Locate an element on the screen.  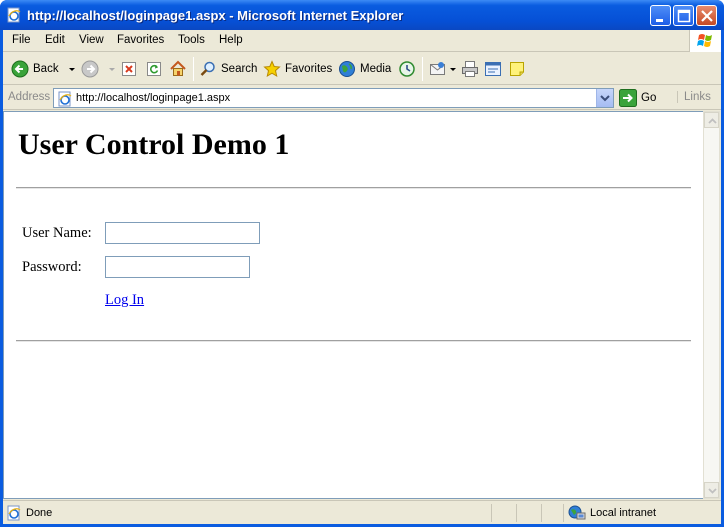
menu-edit: Edit is located at coordinates (55, 40).